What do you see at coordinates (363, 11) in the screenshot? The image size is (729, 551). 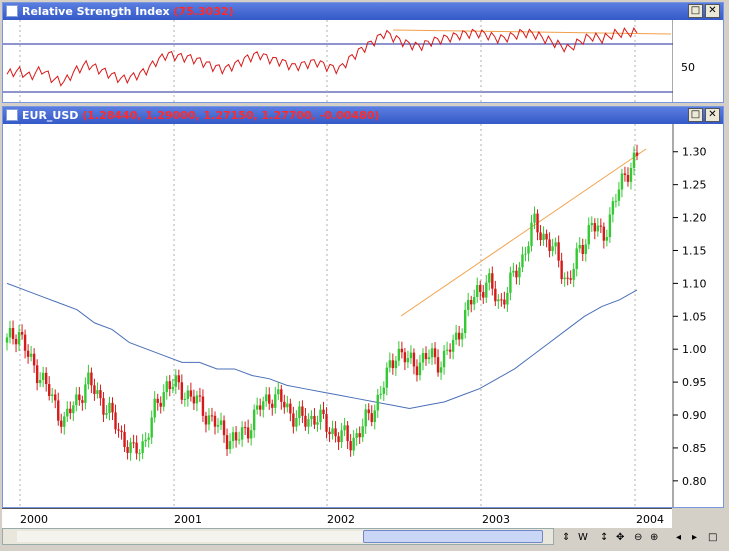 I see `rsi-titlebar: Relative Strength Index (75.3032) □ ✕` at bounding box center [363, 11].